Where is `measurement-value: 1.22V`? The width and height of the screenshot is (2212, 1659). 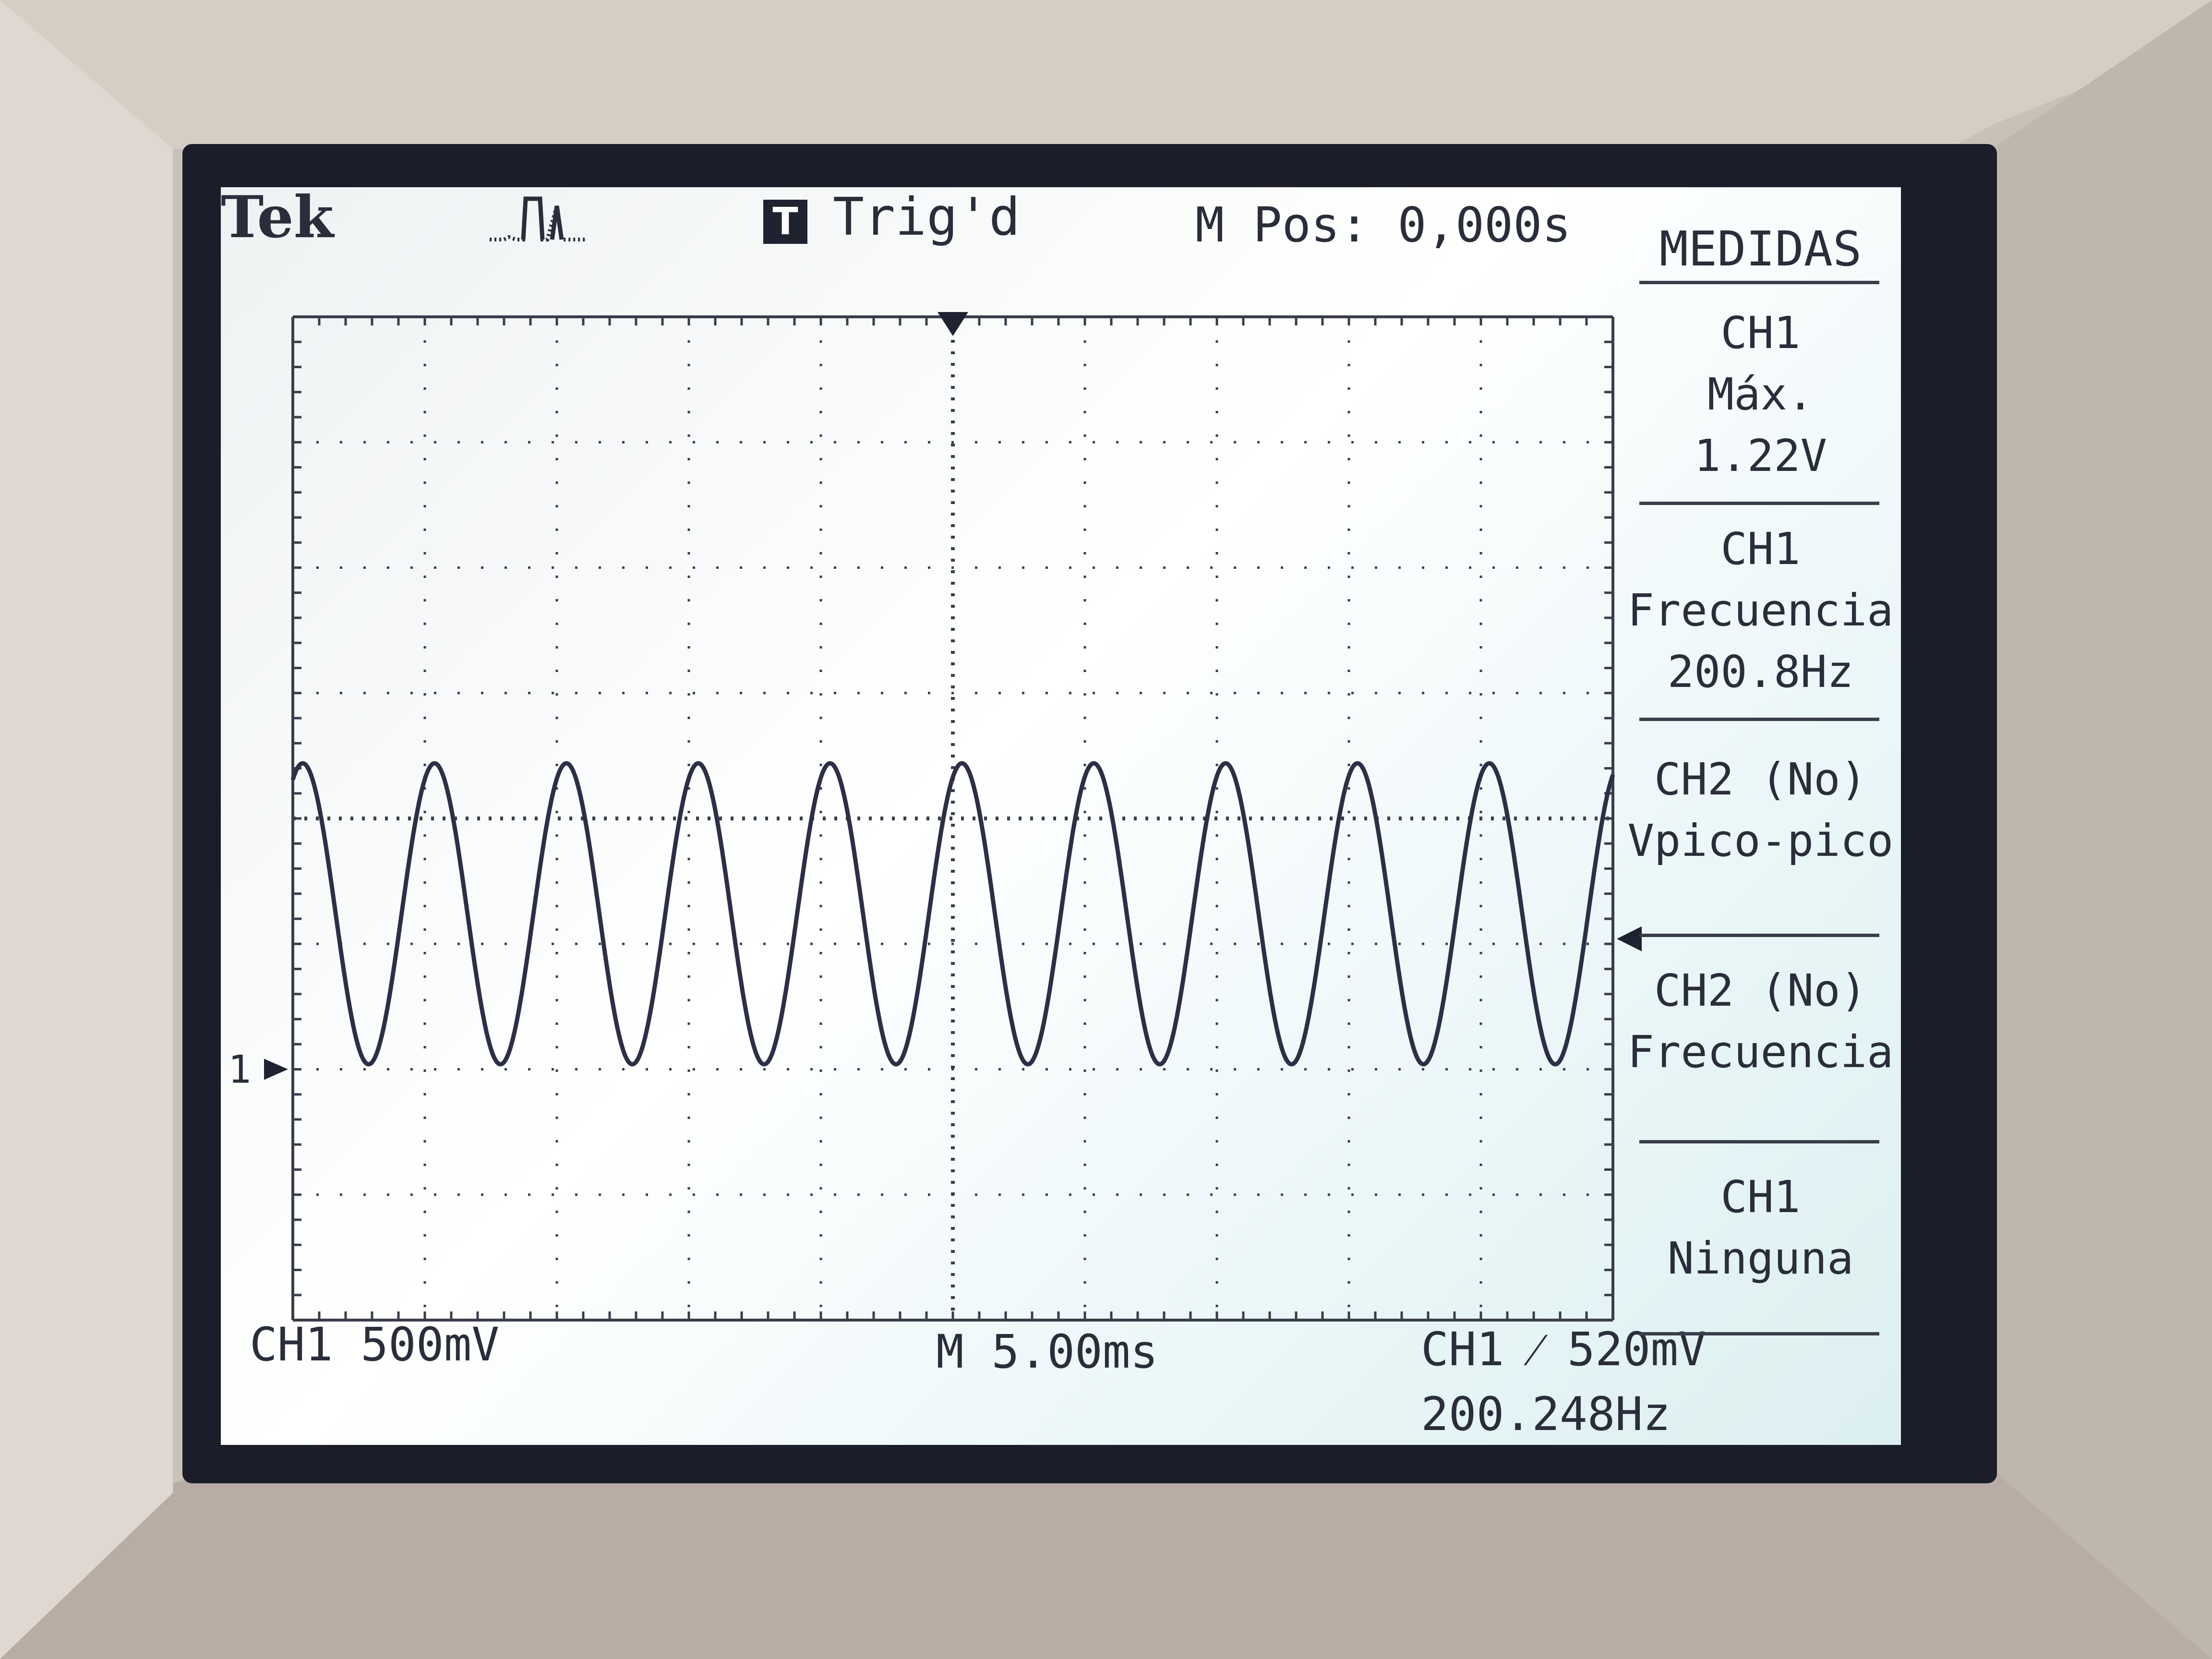 measurement-value: 1.22V is located at coordinates (1760, 456).